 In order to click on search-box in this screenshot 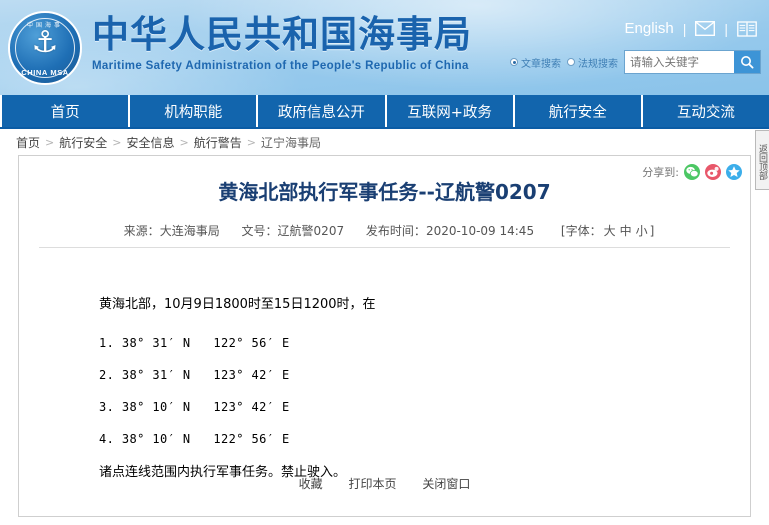, I will do `click(692, 62)`.